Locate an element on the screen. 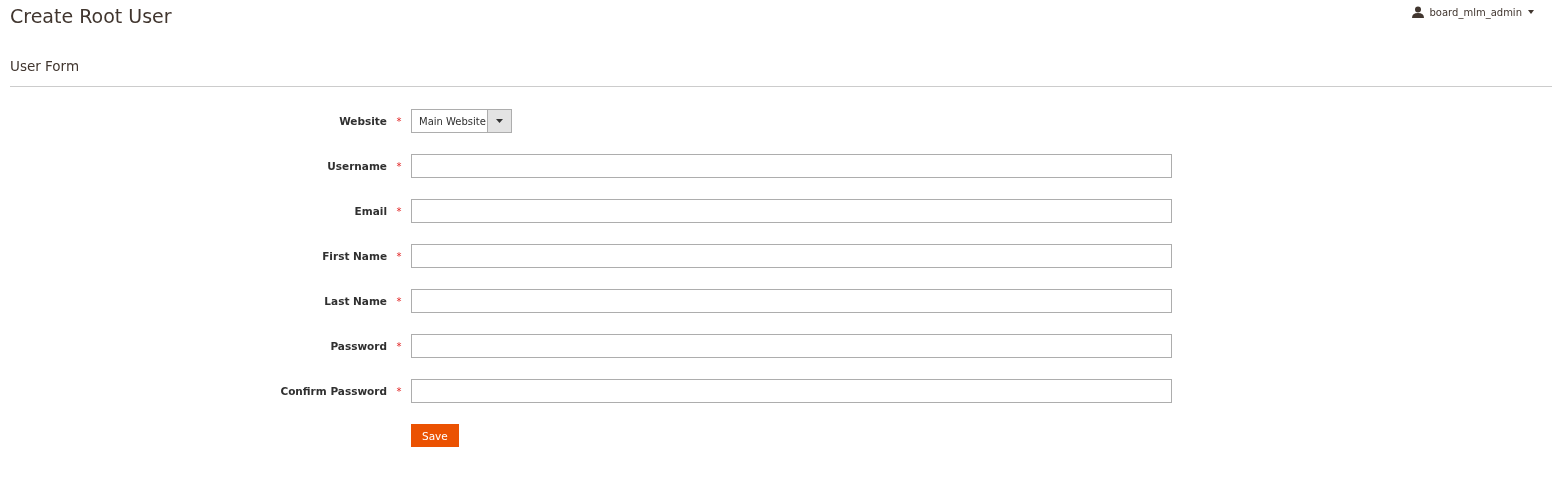 Image resolution: width=1559 pixels, height=477 pixels. website-select: Main Website is located at coordinates (461, 121).